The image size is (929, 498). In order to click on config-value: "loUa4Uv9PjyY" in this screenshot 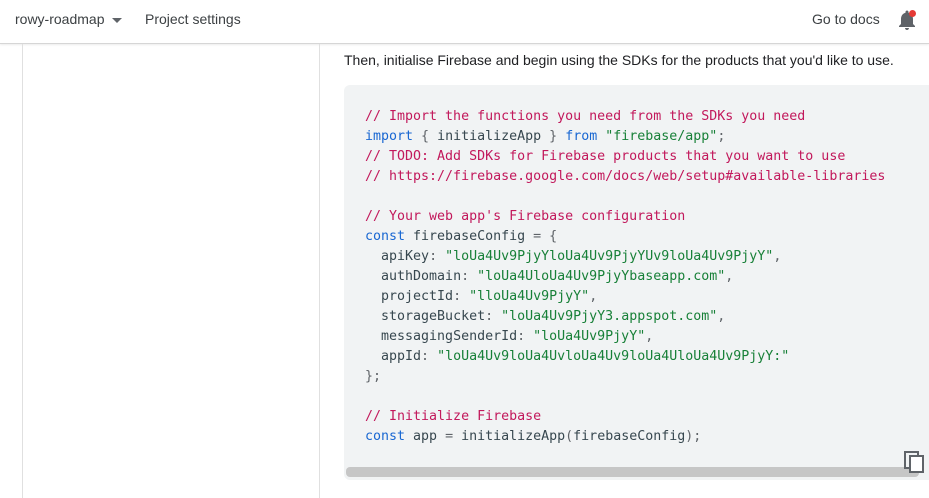, I will do `click(589, 336)`.